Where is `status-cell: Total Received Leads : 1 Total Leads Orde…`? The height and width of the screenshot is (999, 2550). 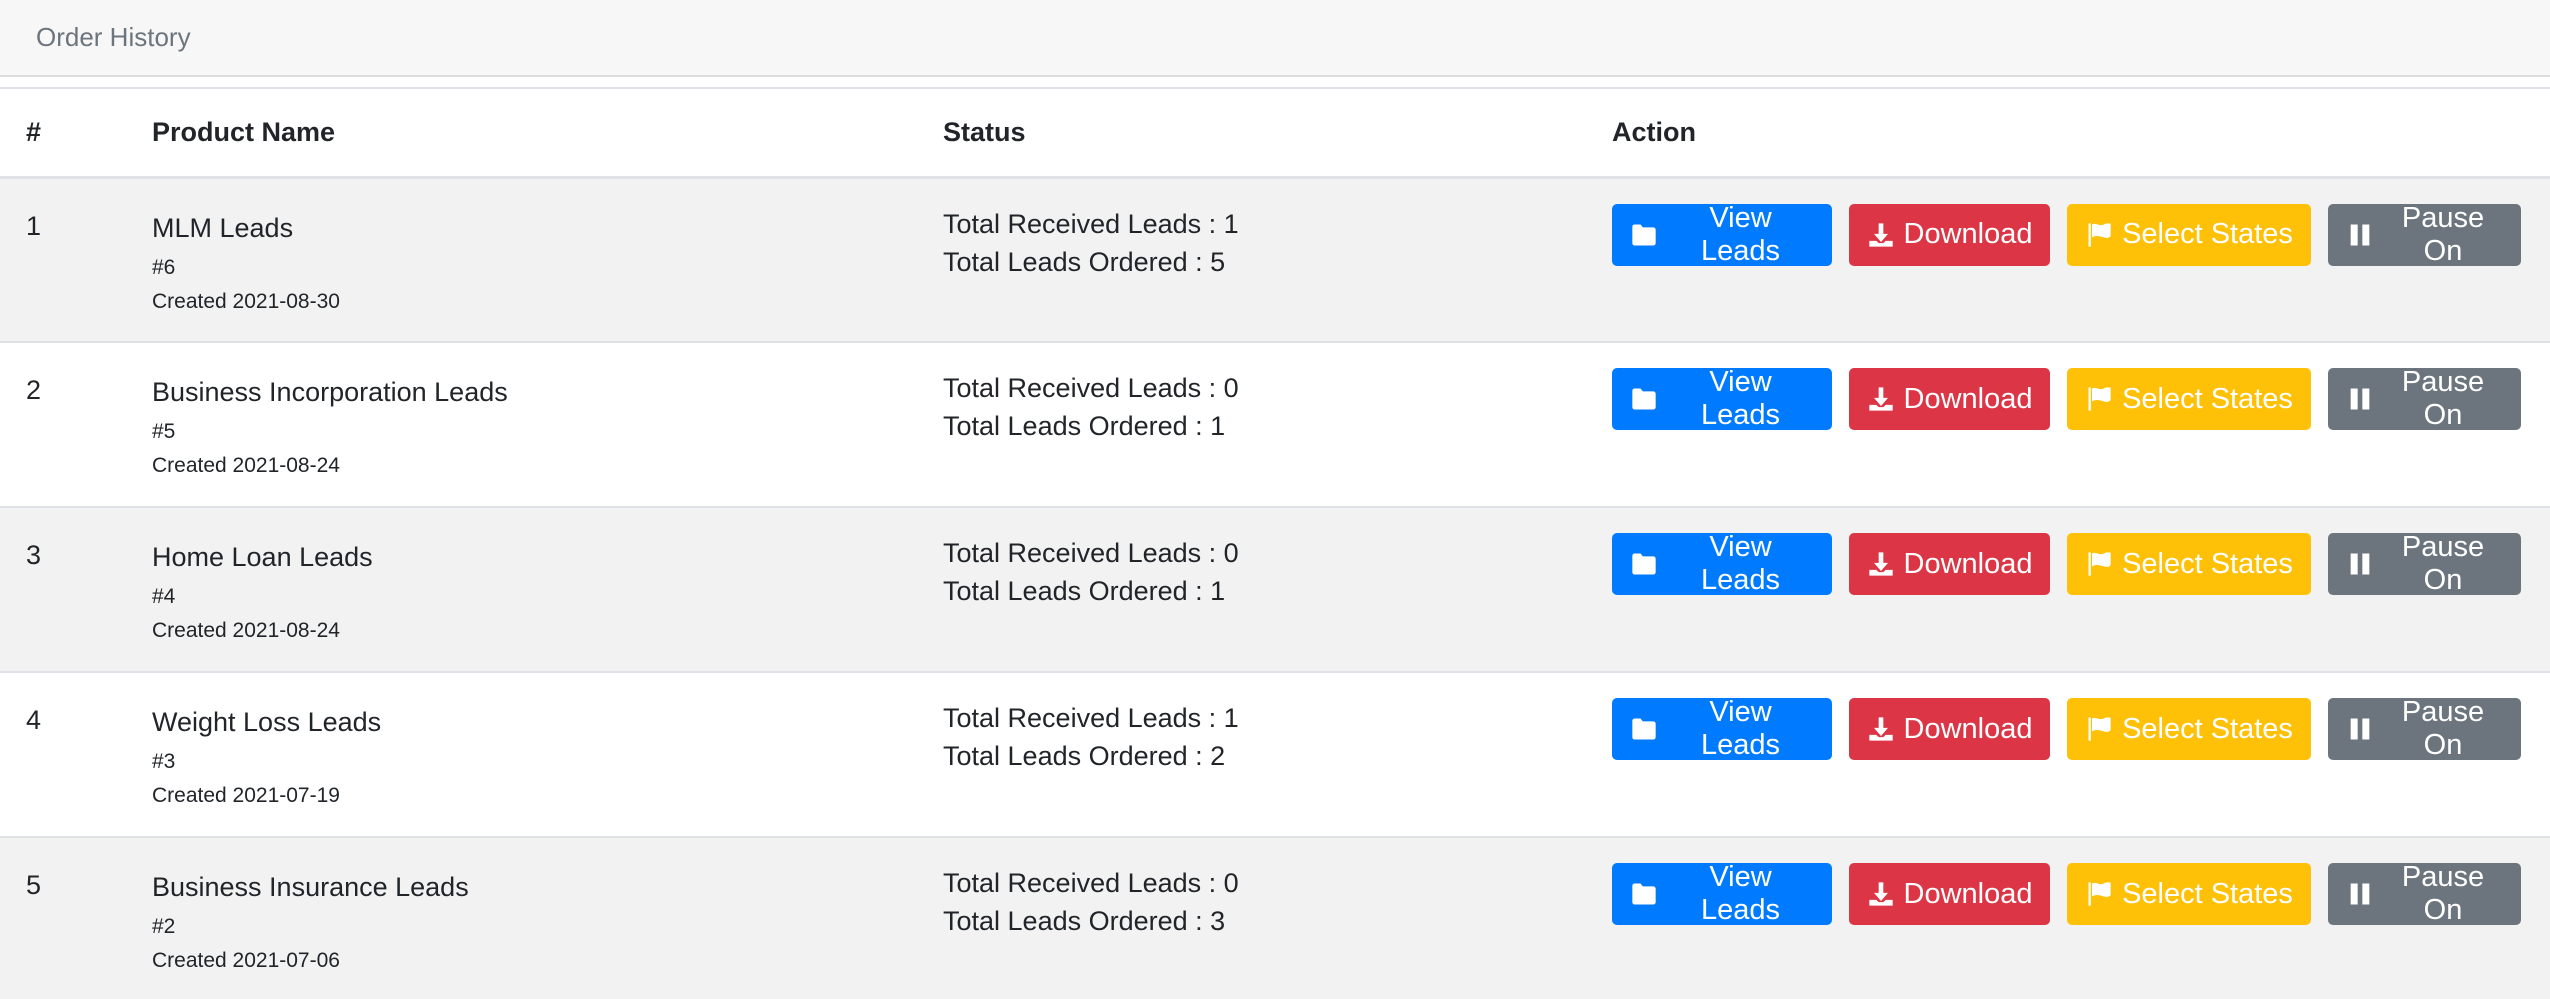
status-cell: Total Received Leads : 1 Total Leads Orde… is located at coordinates (1277, 260).